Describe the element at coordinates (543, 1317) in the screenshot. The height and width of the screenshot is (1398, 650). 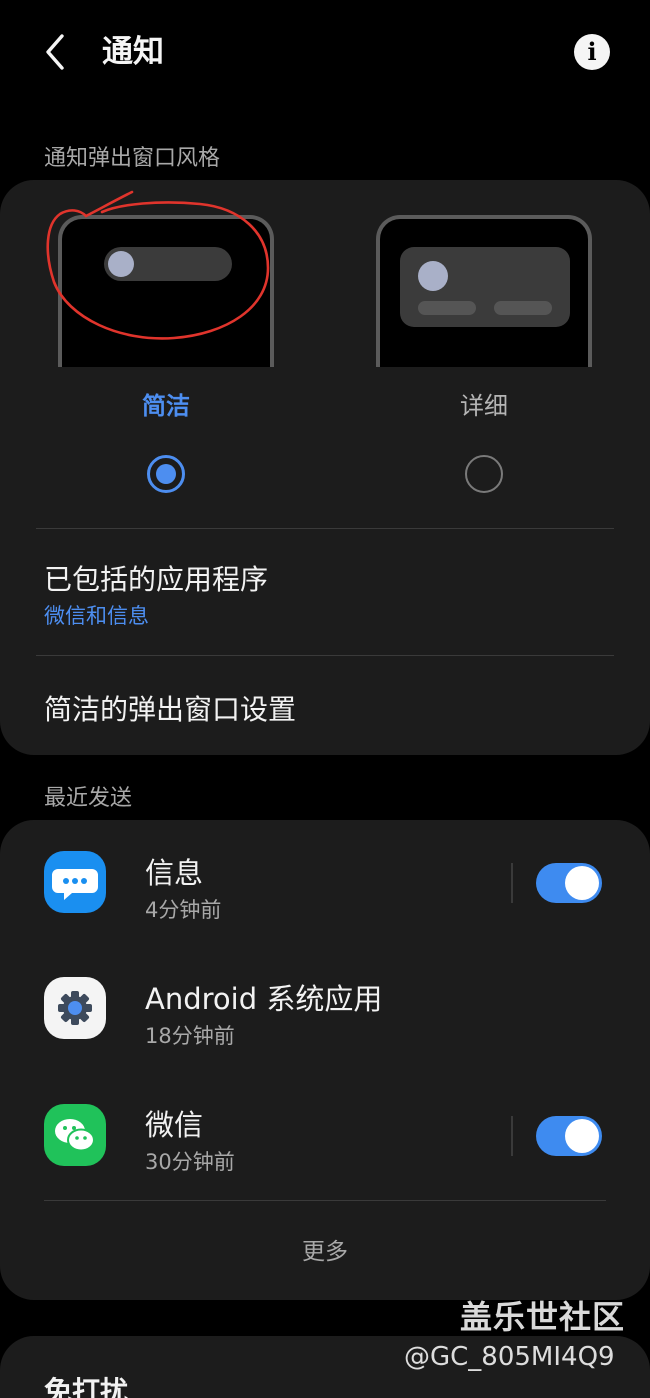
I see `watermark-community: 盖乐世社区` at that location.